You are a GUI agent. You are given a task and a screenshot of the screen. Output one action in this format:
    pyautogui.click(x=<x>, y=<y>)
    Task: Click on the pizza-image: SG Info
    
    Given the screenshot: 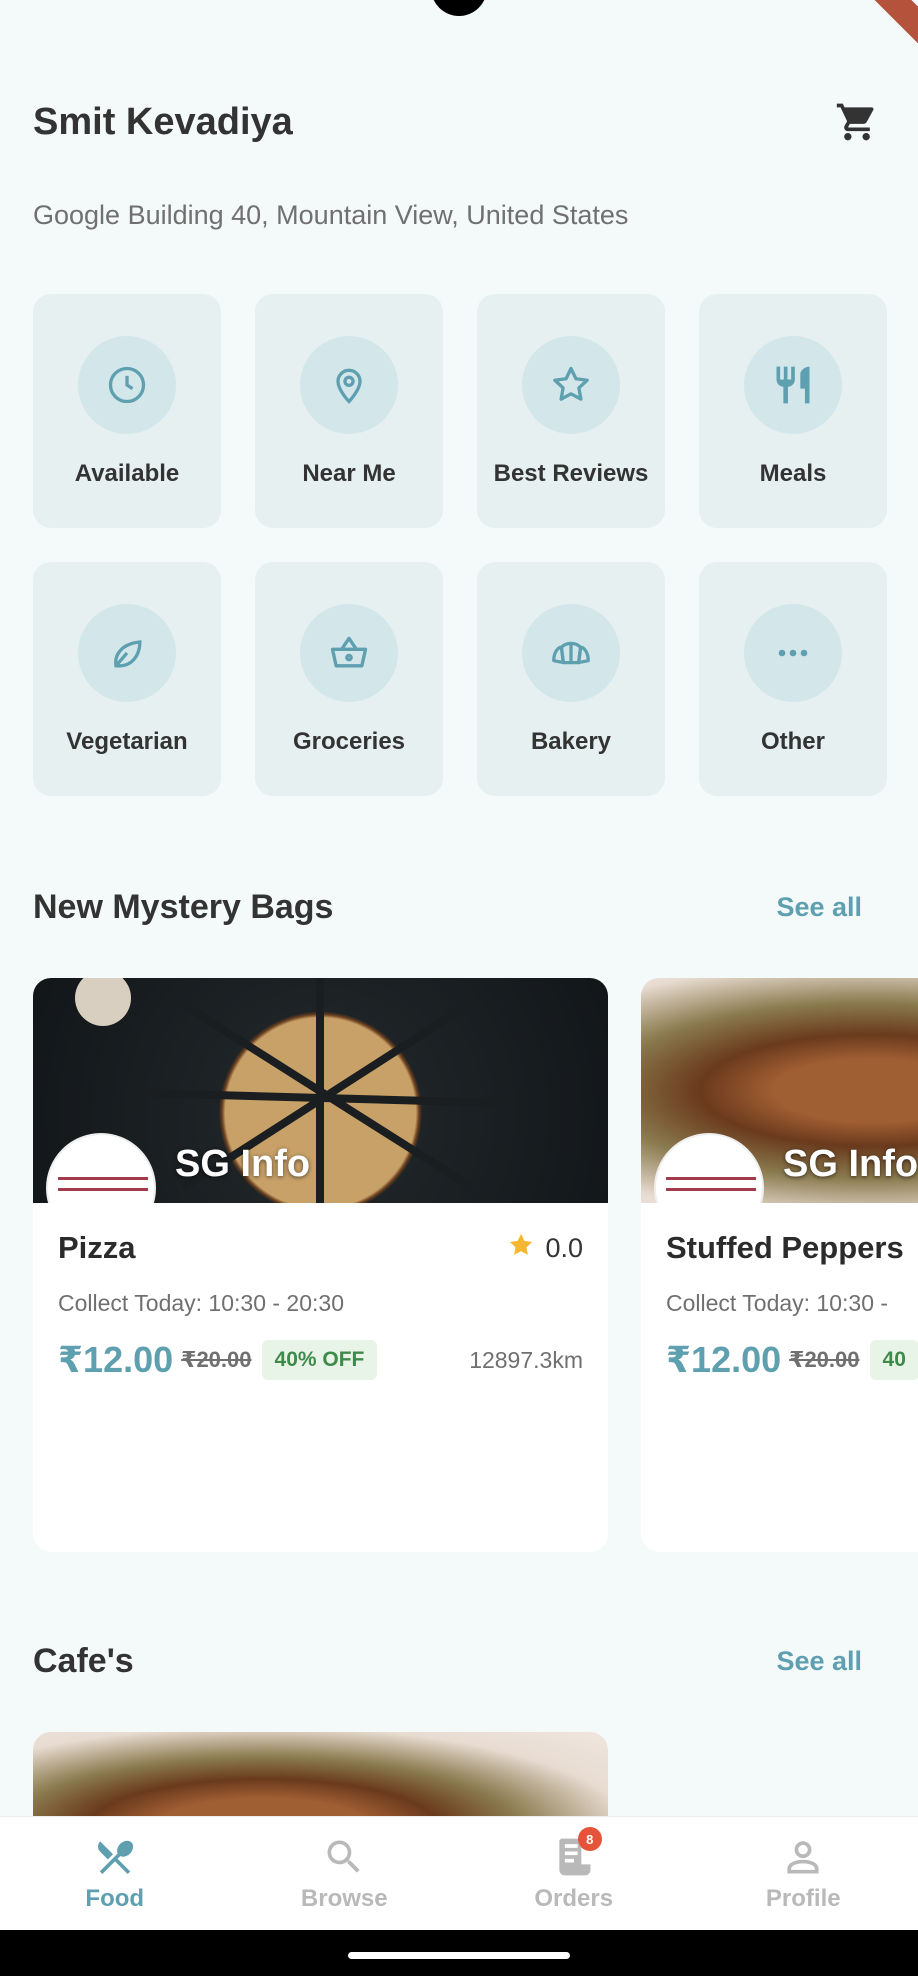 What is the action you would take?
    pyautogui.click(x=320, y=1090)
    